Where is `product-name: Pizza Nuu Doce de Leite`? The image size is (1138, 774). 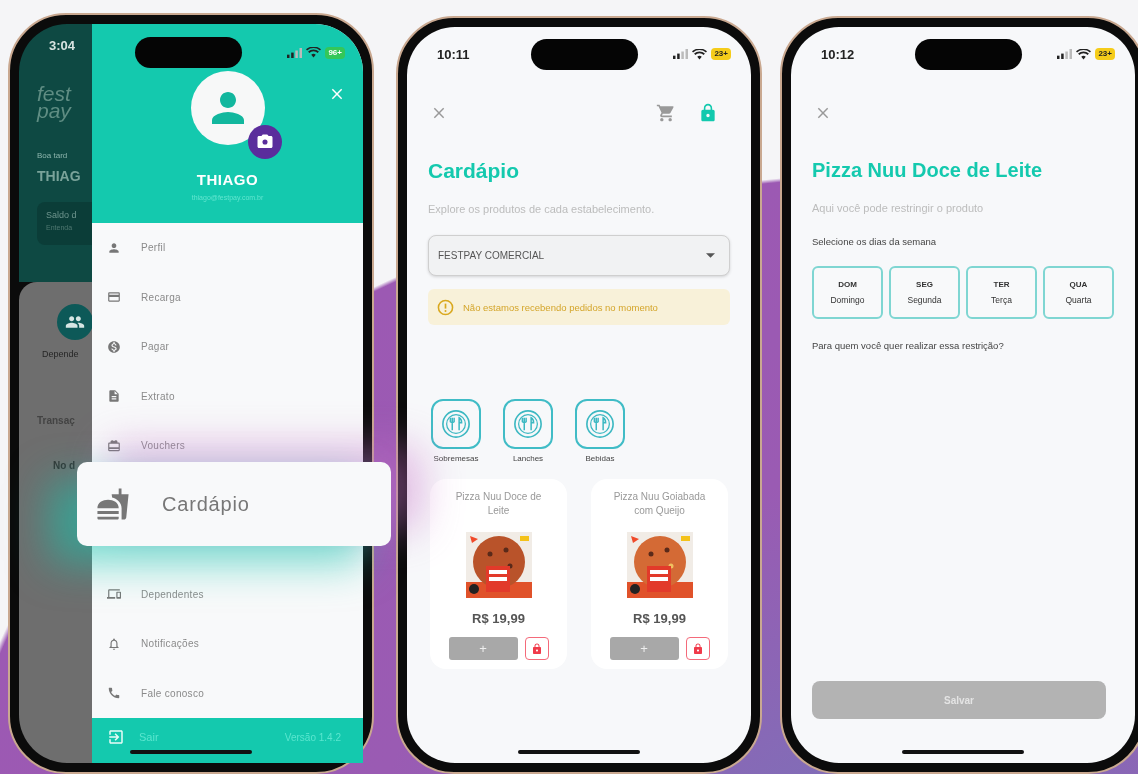
product-name: Pizza Nuu Doce de Leite is located at coordinates (498, 504).